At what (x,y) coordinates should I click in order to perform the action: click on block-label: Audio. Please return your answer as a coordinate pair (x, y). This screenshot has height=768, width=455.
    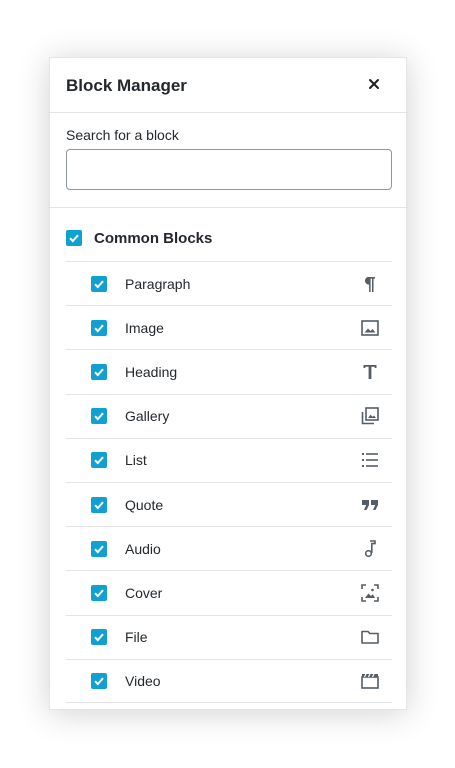
    Looking at the image, I should click on (143, 548).